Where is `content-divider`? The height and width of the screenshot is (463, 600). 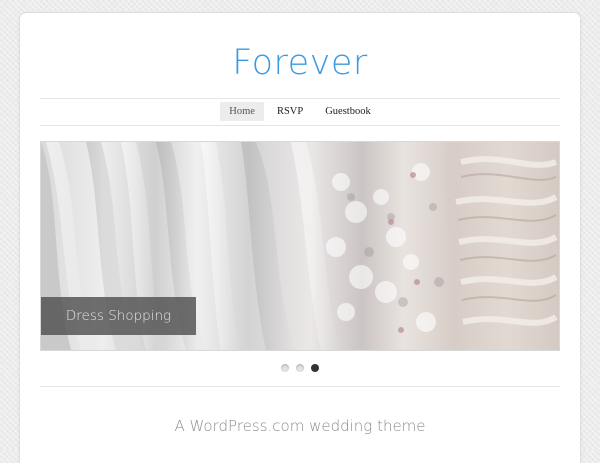
content-divider is located at coordinates (300, 386).